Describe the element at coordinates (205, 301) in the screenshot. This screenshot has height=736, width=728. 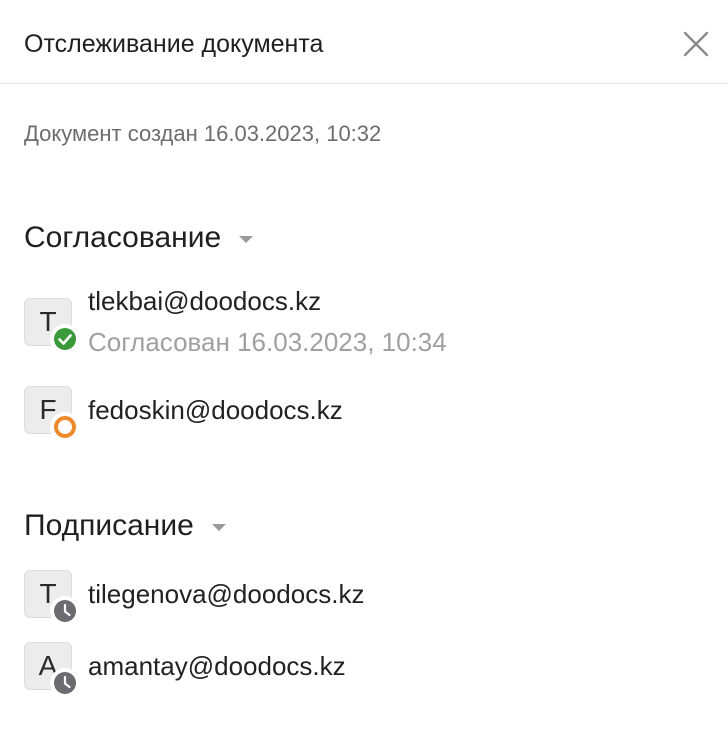
I see `approver-email: tlekbai@doodocs.kz` at that location.